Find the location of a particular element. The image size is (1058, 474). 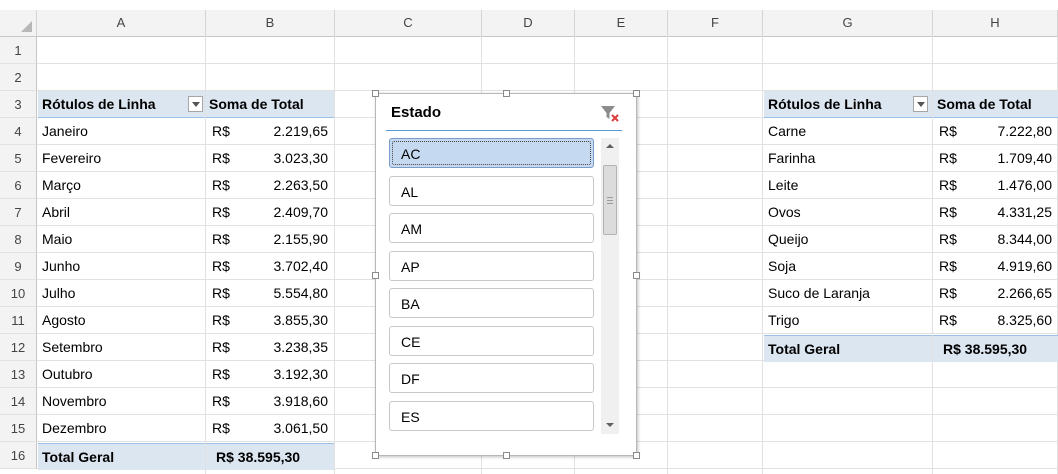

pivot-months-row-value: R$ 3.238,35 is located at coordinates (270, 347).